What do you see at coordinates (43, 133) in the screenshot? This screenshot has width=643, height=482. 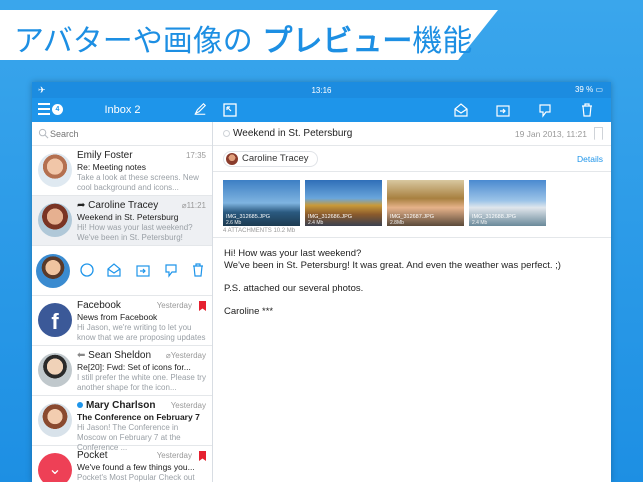 I see `search-icon` at bounding box center [43, 133].